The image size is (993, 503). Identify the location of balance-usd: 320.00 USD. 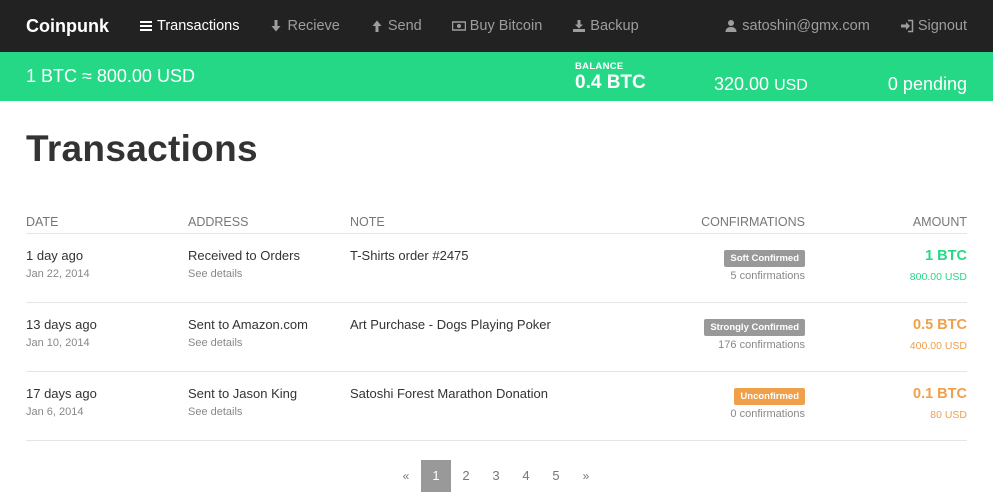
(761, 84).